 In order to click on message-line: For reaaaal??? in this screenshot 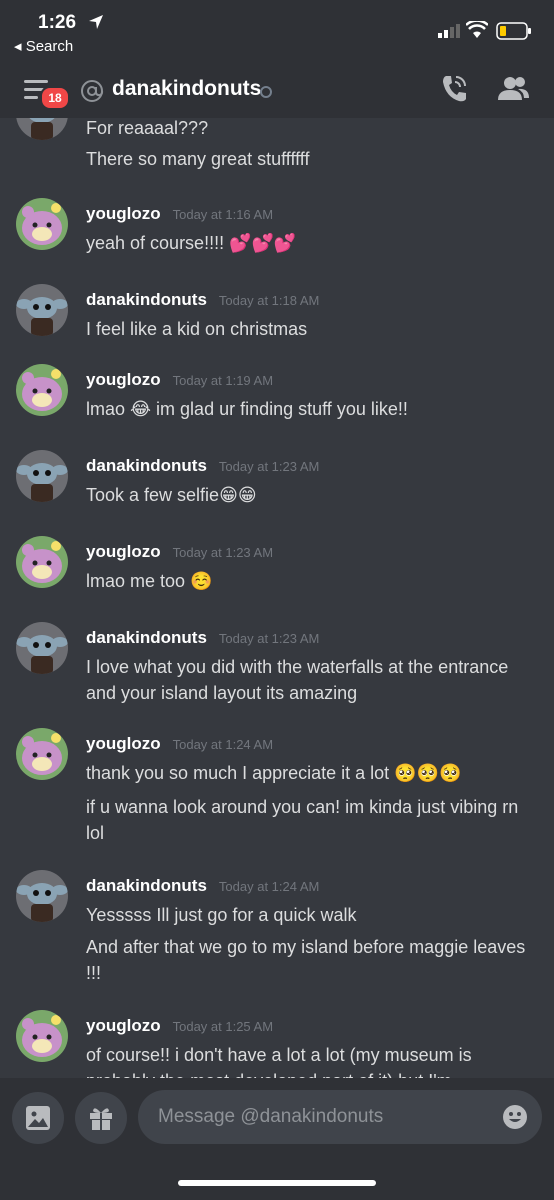, I will do `click(147, 128)`.